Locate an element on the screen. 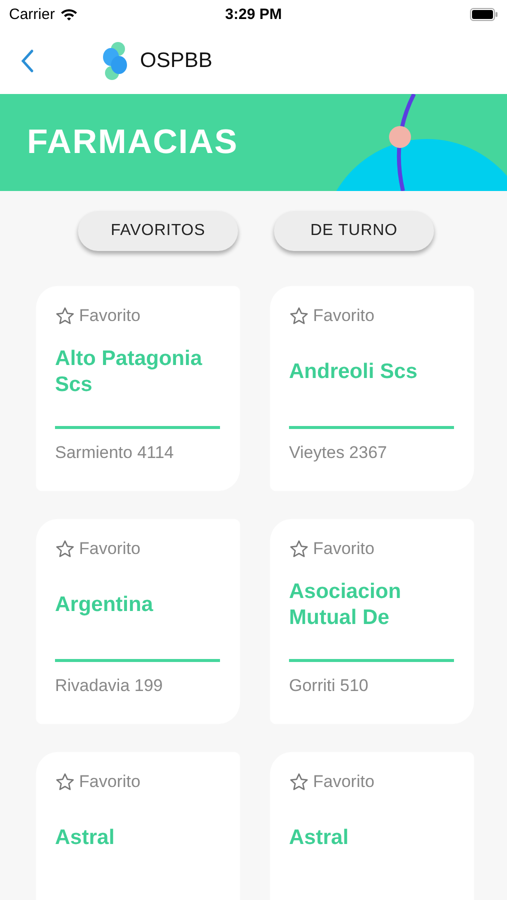 The image size is (507, 900). filter-button: FAVORITOS is located at coordinates (158, 231).